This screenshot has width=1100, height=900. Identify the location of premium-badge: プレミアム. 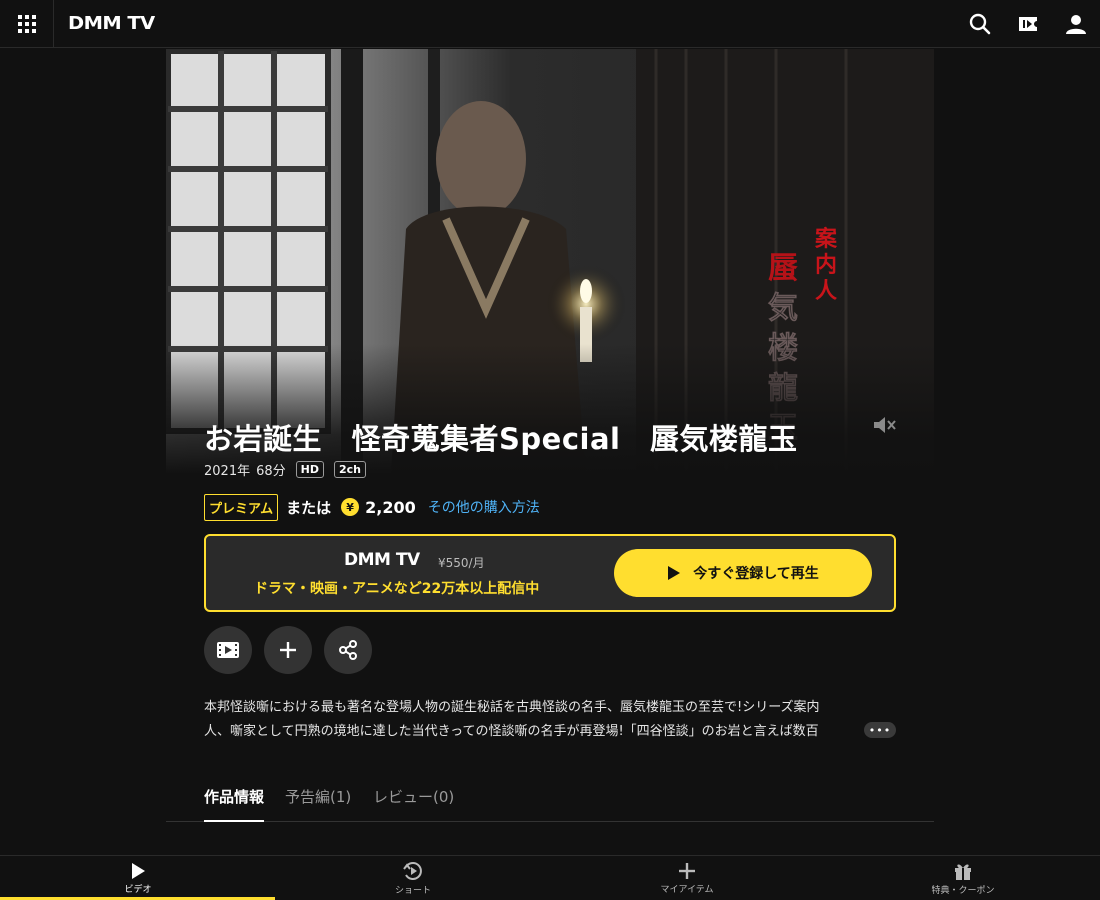
(241, 507).